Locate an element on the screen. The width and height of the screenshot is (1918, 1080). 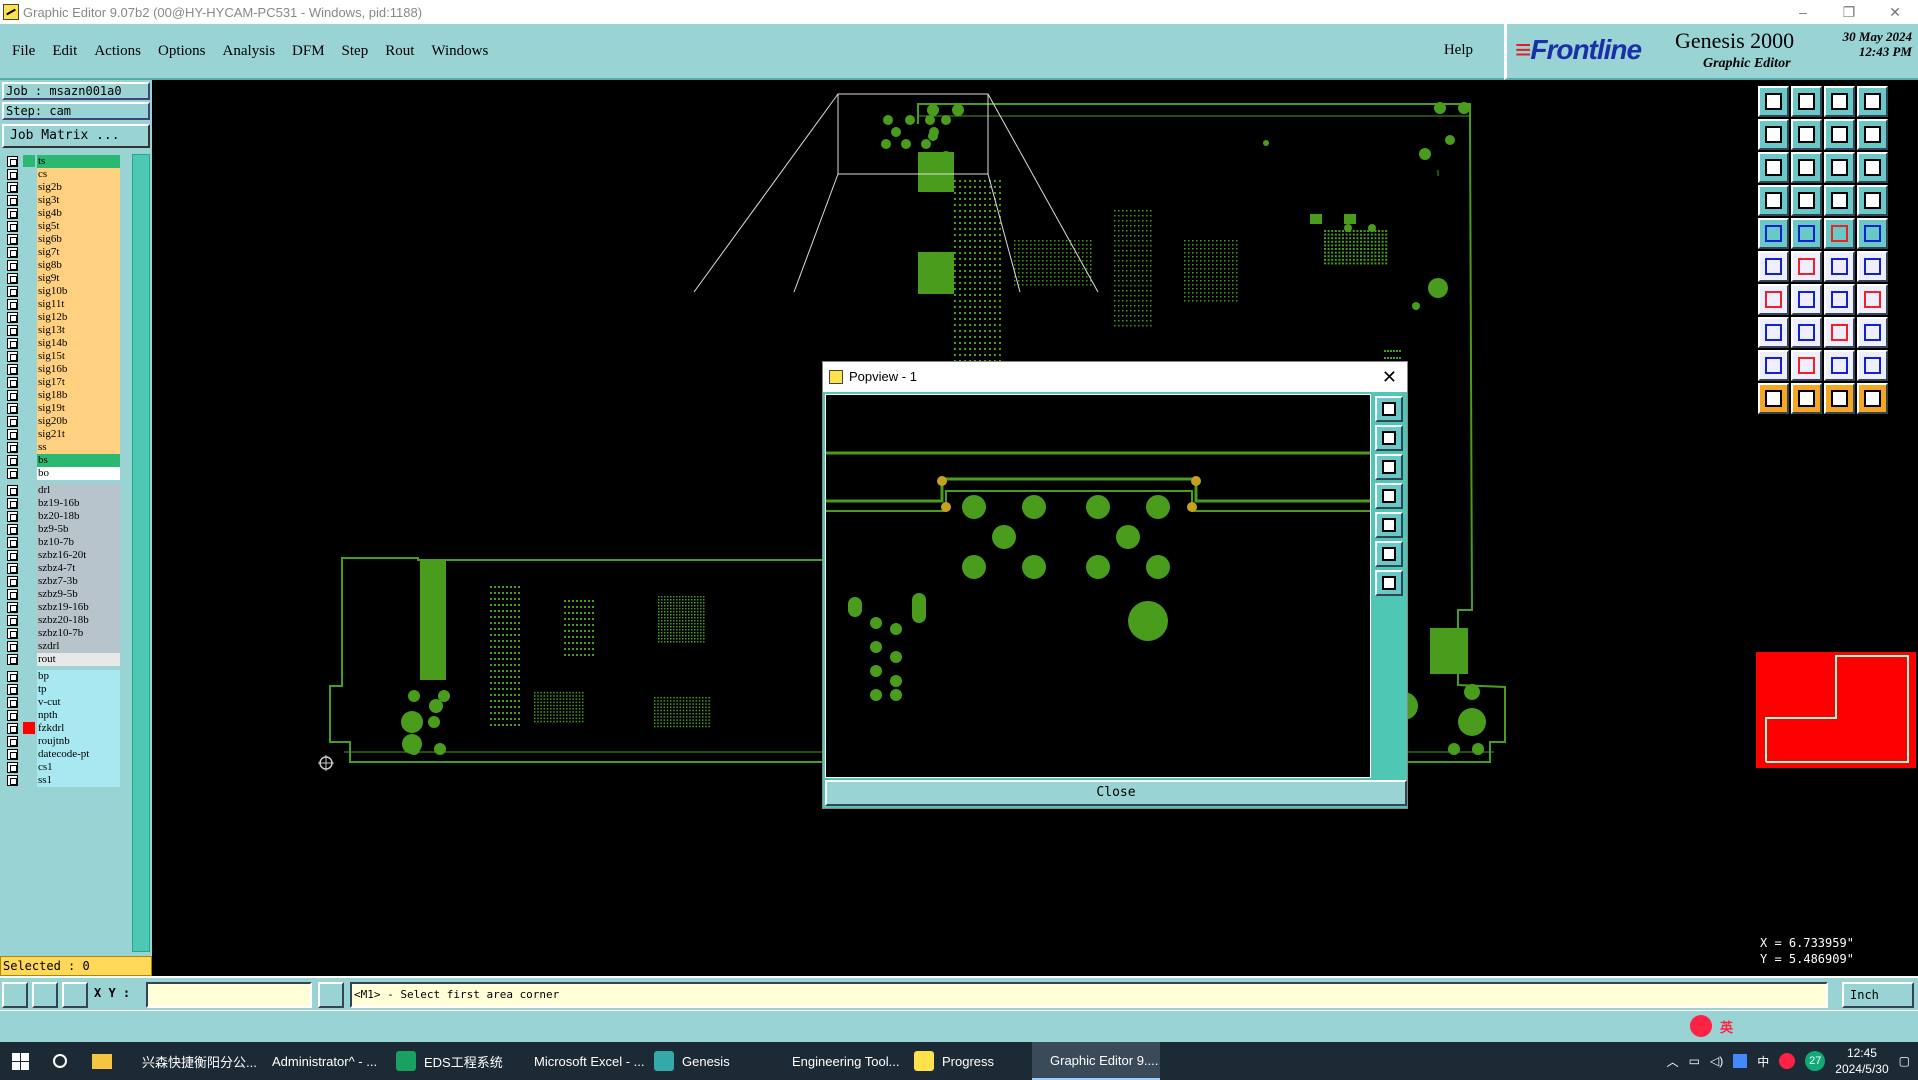
measure-button is located at coordinates (1773, 200).